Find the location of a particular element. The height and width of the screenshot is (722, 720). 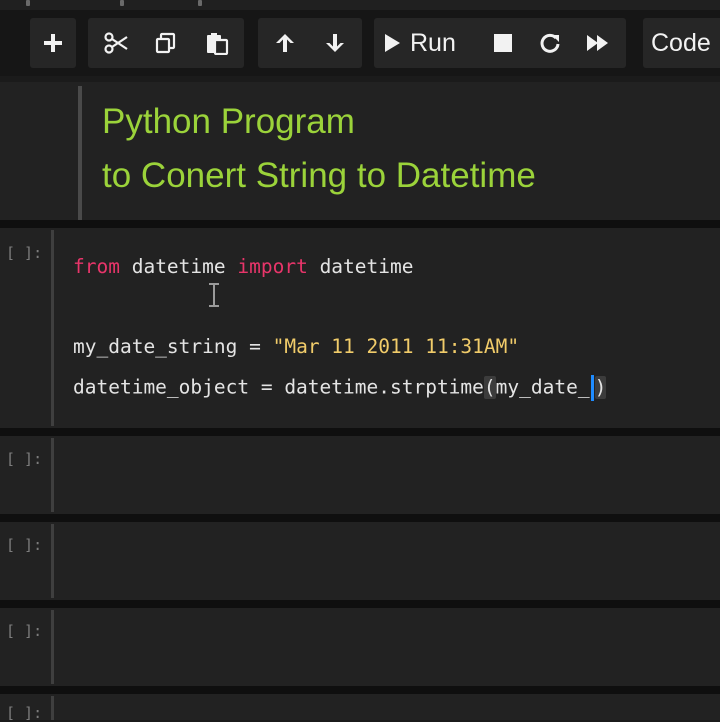

text-cursor is located at coordinates (592, 388).